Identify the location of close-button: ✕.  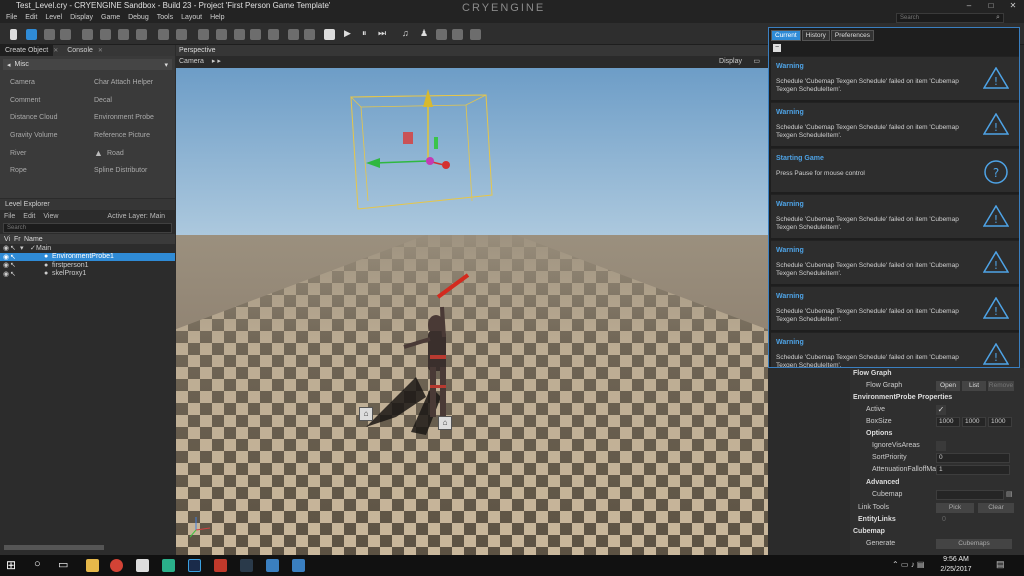
(1013, 5).